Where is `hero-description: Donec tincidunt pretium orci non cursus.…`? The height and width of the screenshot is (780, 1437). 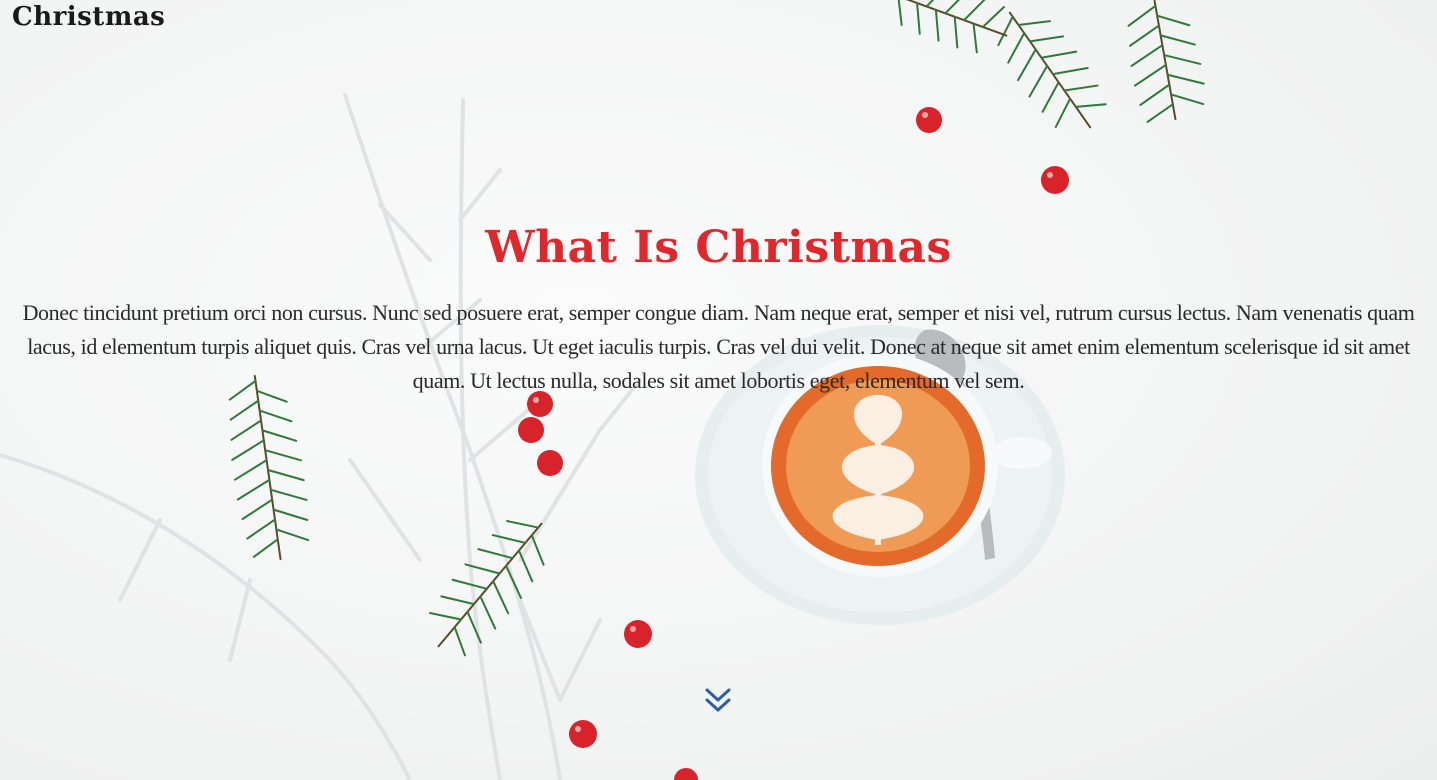 hero-description: Donec tincidunt pretium orci non cursus.… is located at coordinates (718, 346).